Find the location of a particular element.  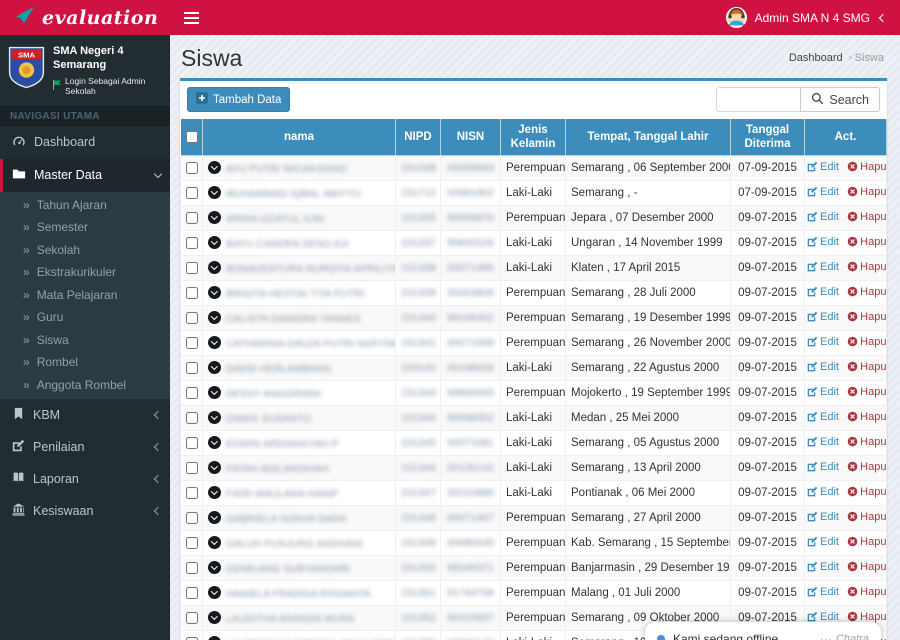

sidebar-subitem-mata-pelajaran: Mata Pelajaran is located at coordinates (85, 295).